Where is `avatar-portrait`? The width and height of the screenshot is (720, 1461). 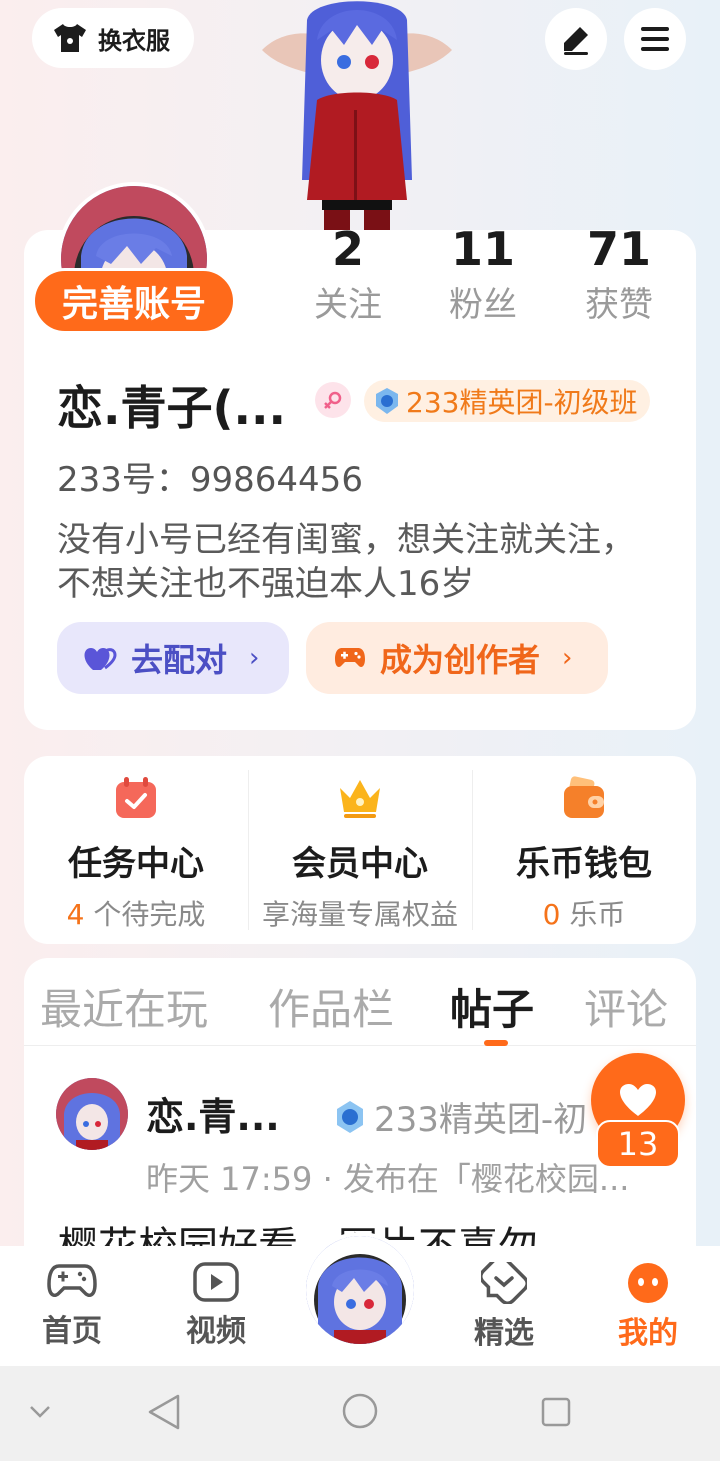 avatar-portrait is located at coordinates (360, 1290).